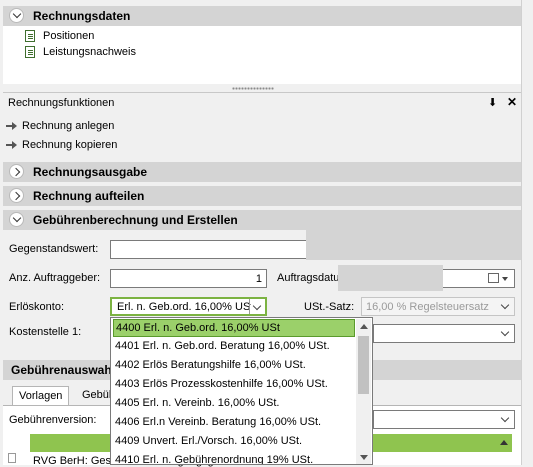 The width and height of the screenshot is (533, 467). What do you see at coordinates (234, 404) in the screenshot?
I see `list-item: 4405 Erl. n. Vereinb. 16,00% USt.` at bounding box center [234, 404].